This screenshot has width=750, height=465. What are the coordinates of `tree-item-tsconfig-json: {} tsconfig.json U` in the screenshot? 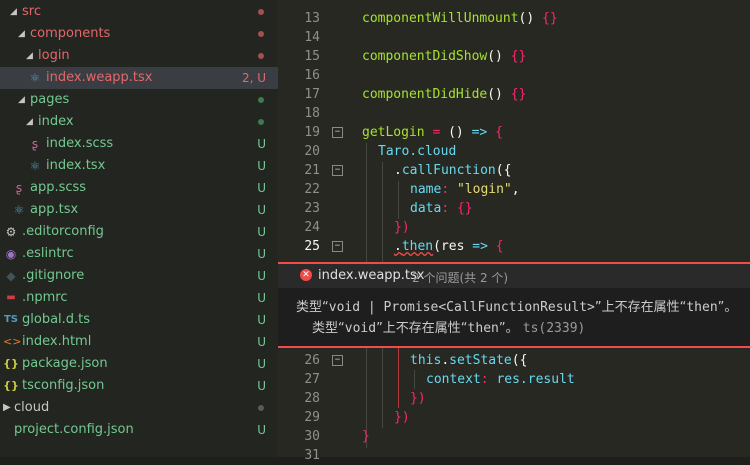 It's located at (139, 386).